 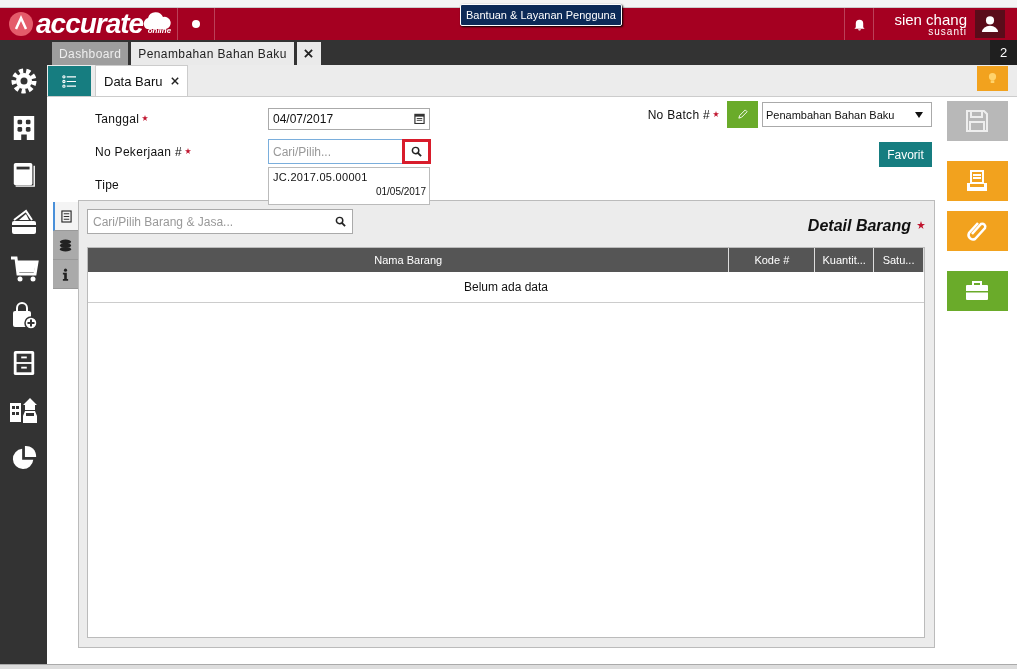 I want to click on close-tab-button, so click(x=308, y=53).